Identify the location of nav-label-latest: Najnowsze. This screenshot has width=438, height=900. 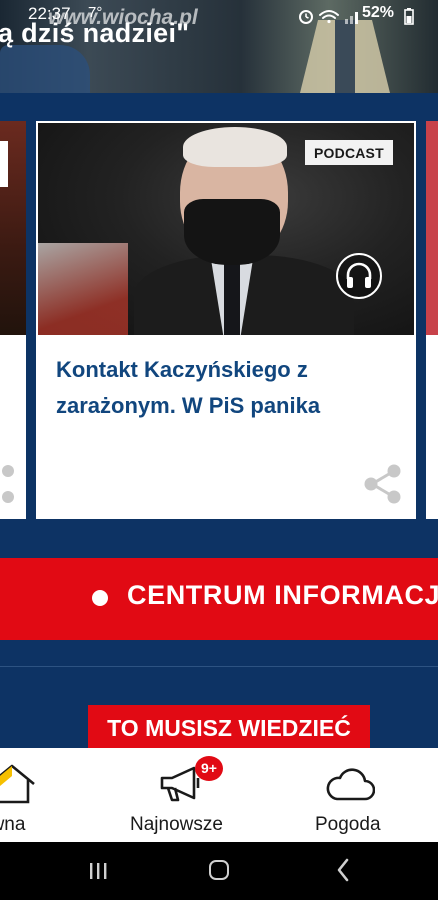
(176, 824).